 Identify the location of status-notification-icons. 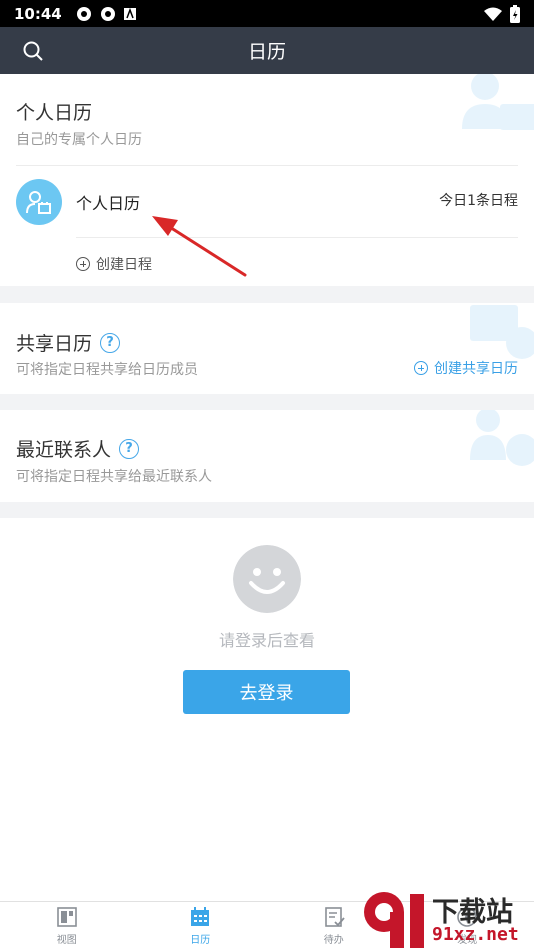
(106, 14).